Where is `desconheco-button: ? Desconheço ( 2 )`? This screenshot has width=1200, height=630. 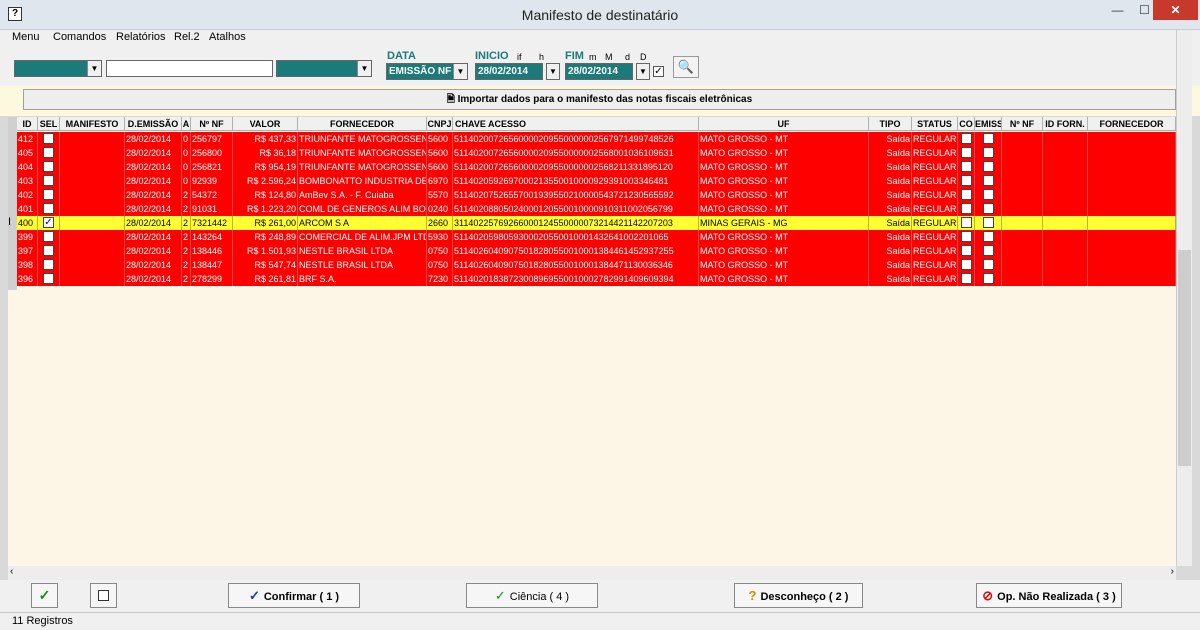
desconheco-button: ? Desconheço ( 2 ) is located at coordinates (798, 595).